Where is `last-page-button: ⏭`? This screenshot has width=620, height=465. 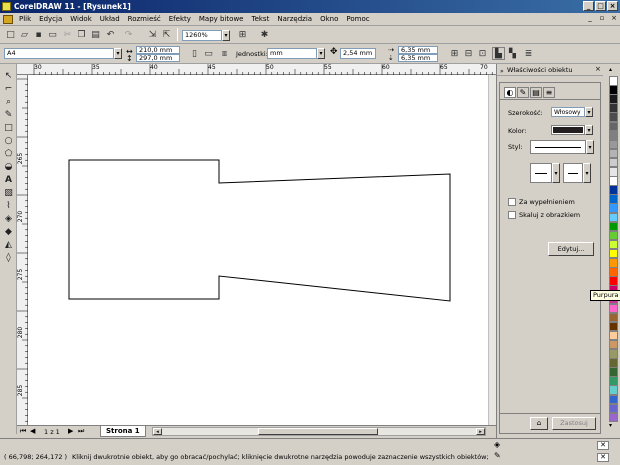 last-page-button: ⏭ is located at coordinates (81, 431).